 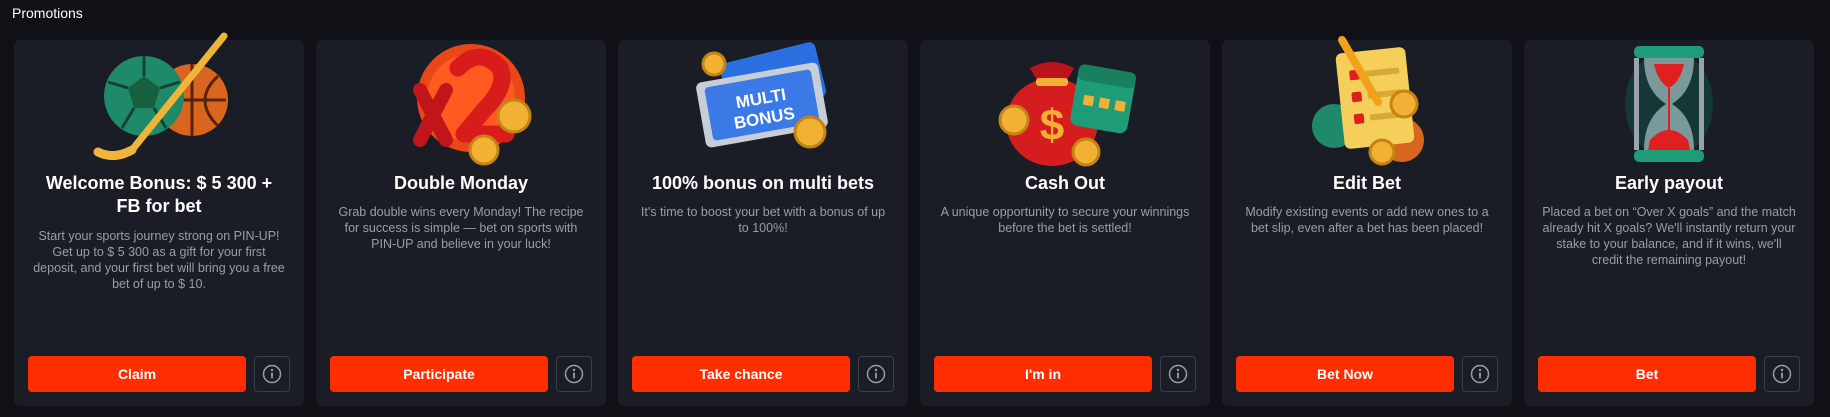 I want to click on bet-now-button: Bet Now, so click(x=1345, y=374).